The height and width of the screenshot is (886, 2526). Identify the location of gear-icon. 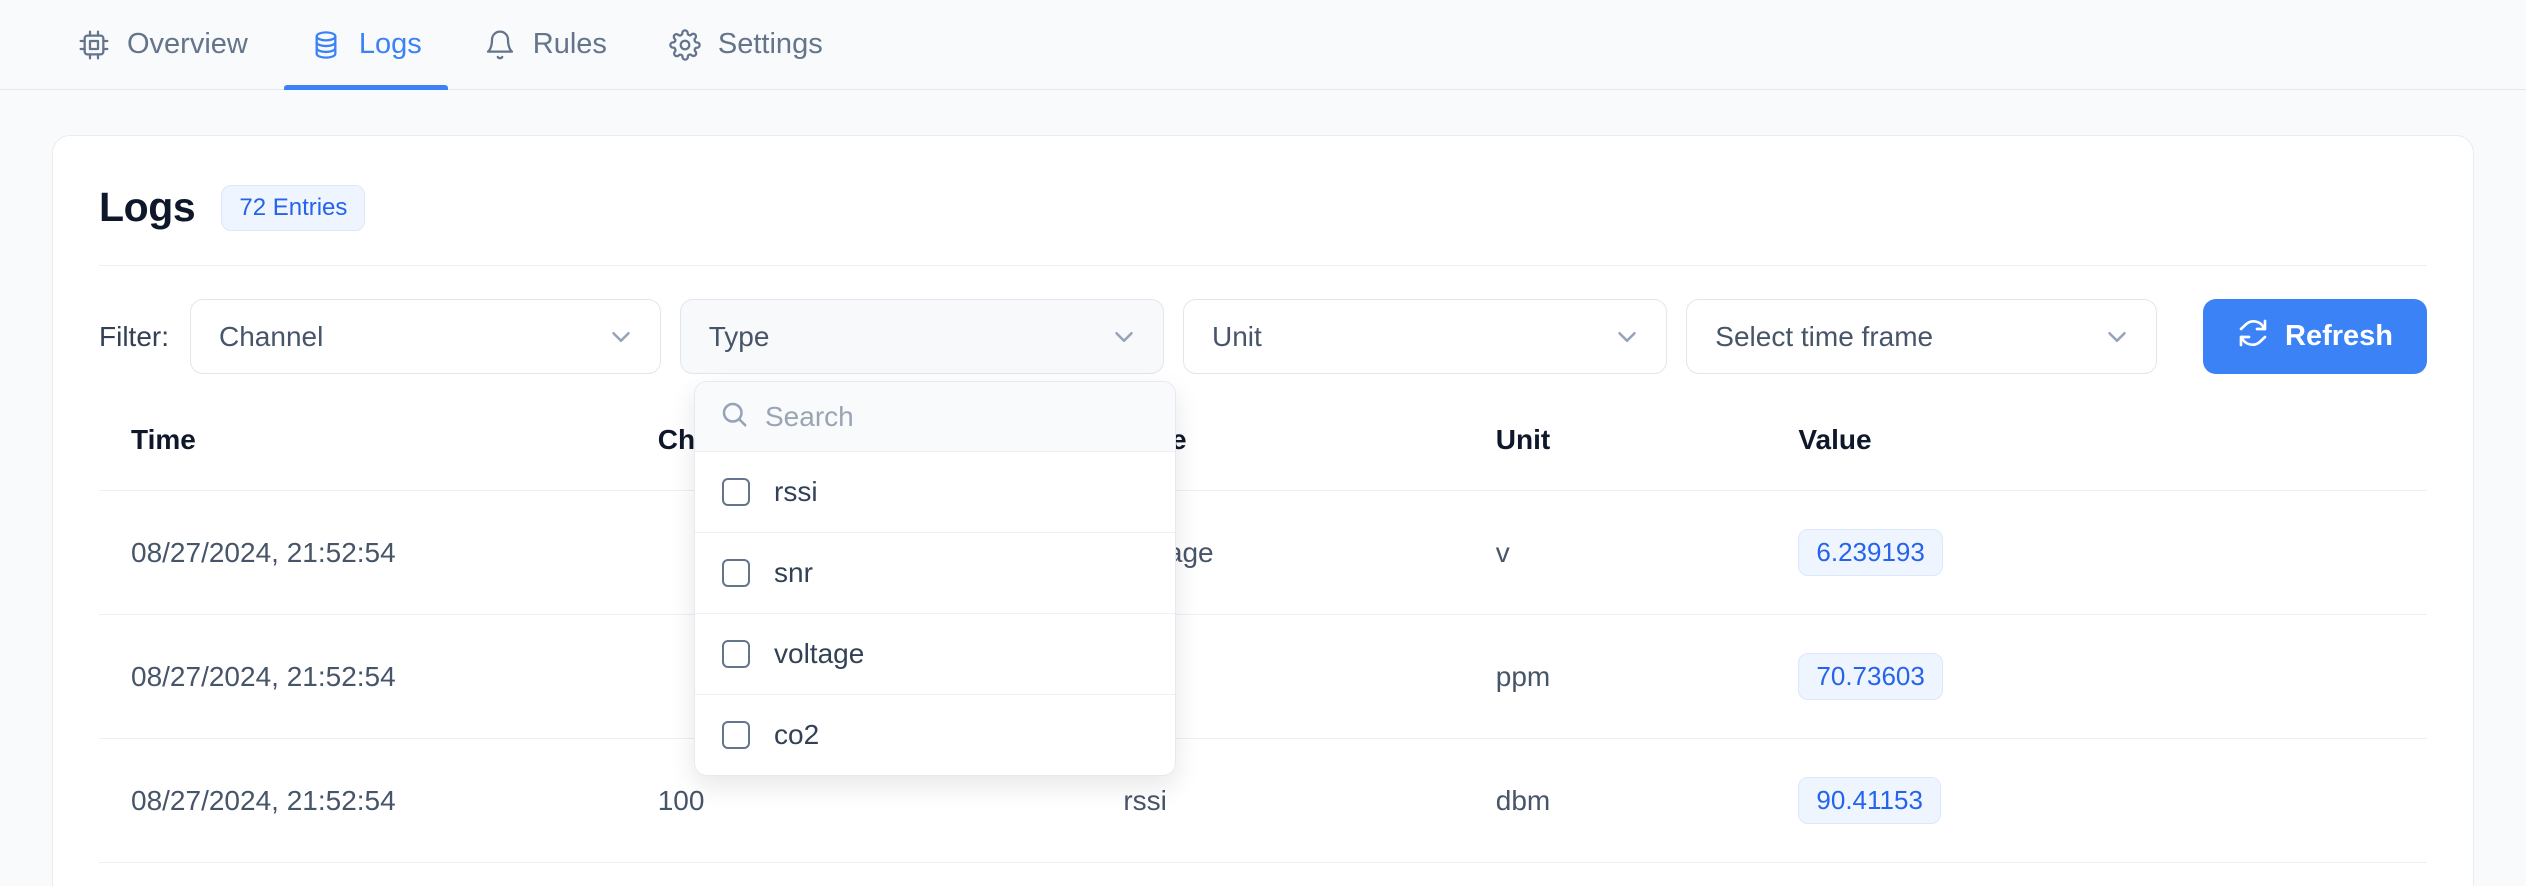
(685, 44).